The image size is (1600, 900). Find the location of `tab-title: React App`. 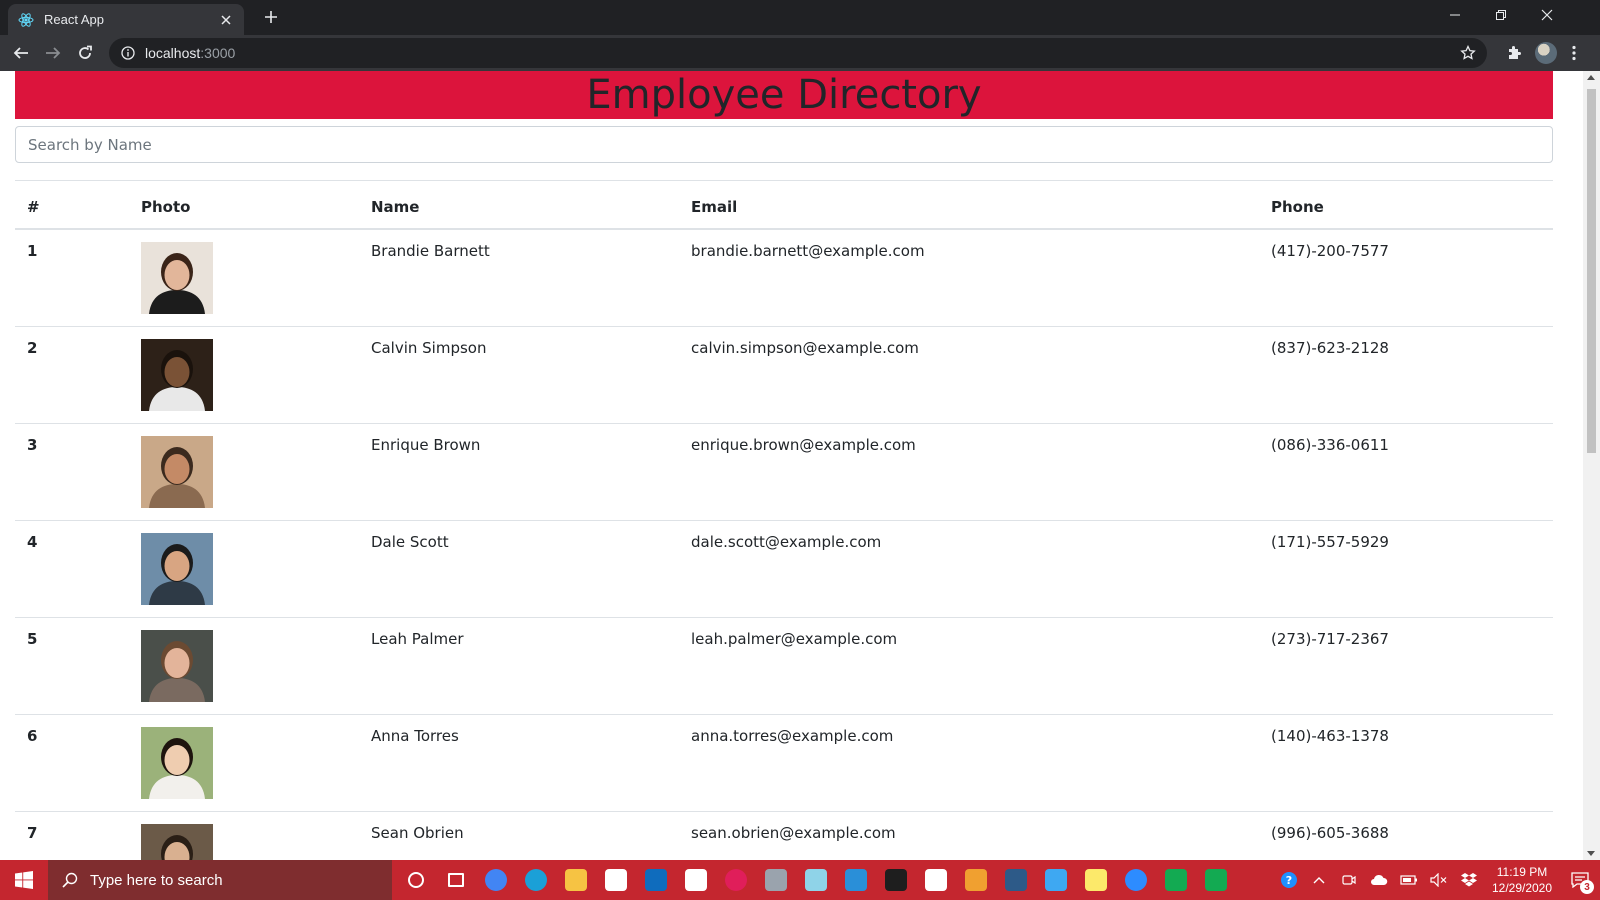

tab-title: React App is located at coordinates (74, 19).